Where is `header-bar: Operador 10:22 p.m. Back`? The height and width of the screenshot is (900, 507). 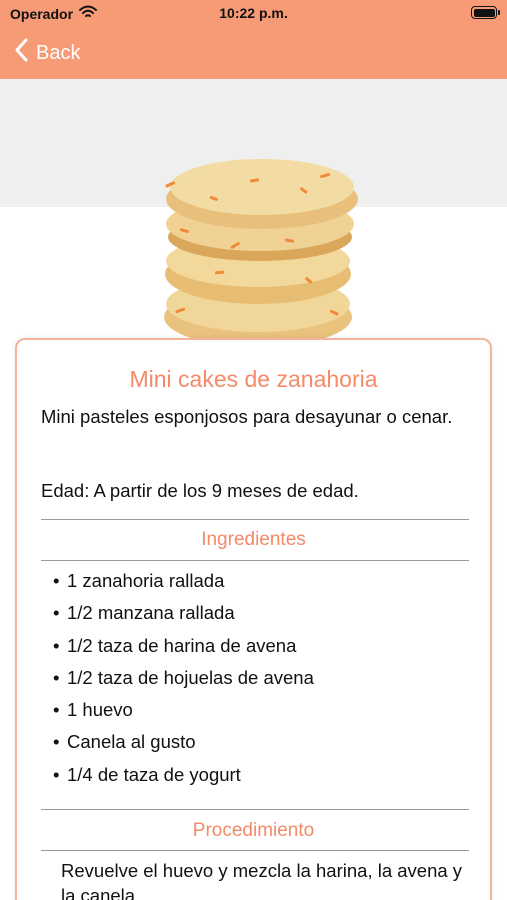
header-bar: Operador 10:22 p.m. Back is located at coordinates (253, 39).